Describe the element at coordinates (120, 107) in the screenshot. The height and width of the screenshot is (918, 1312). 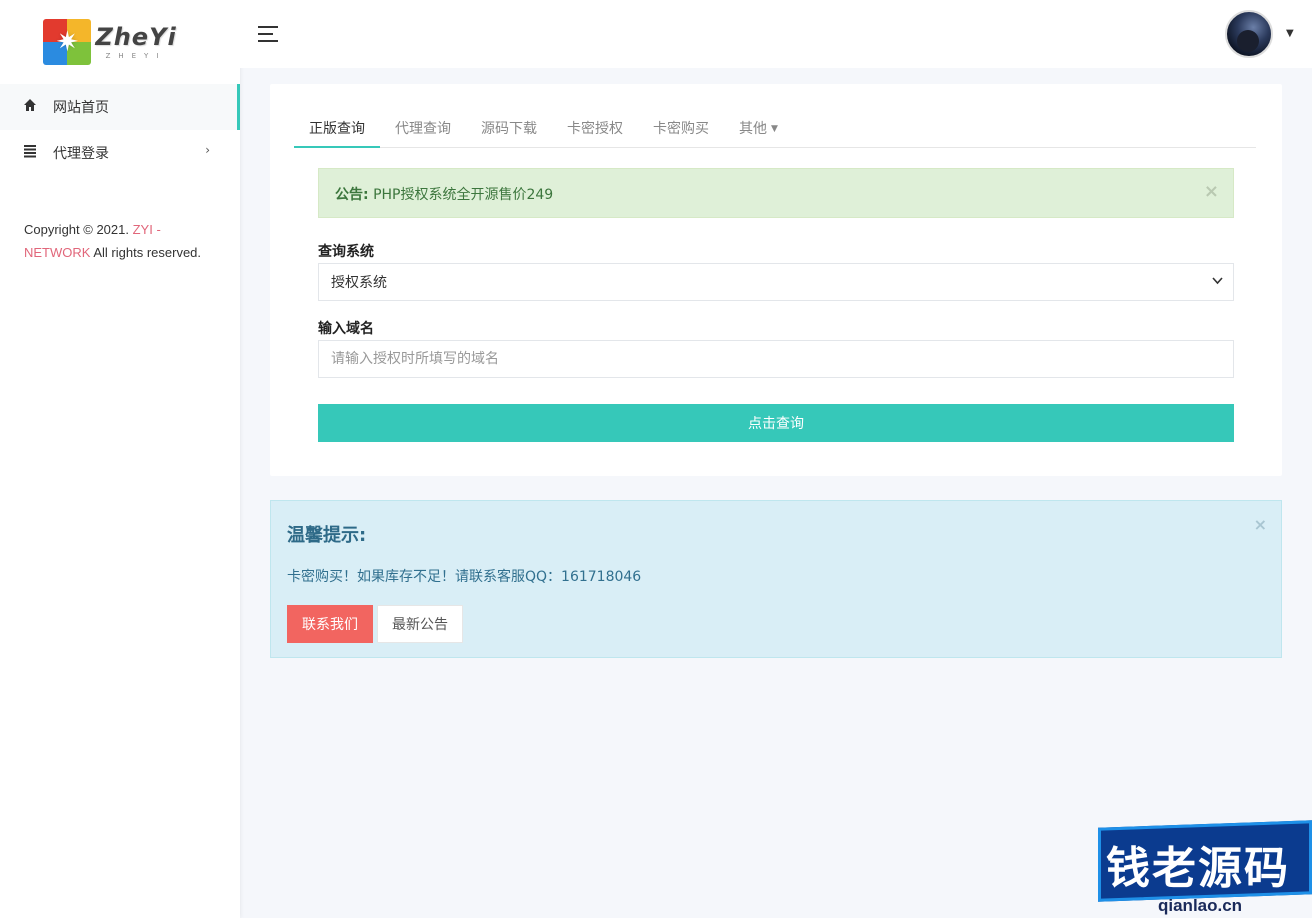
I see `sidebar-item-home: 网站首页` at that location.